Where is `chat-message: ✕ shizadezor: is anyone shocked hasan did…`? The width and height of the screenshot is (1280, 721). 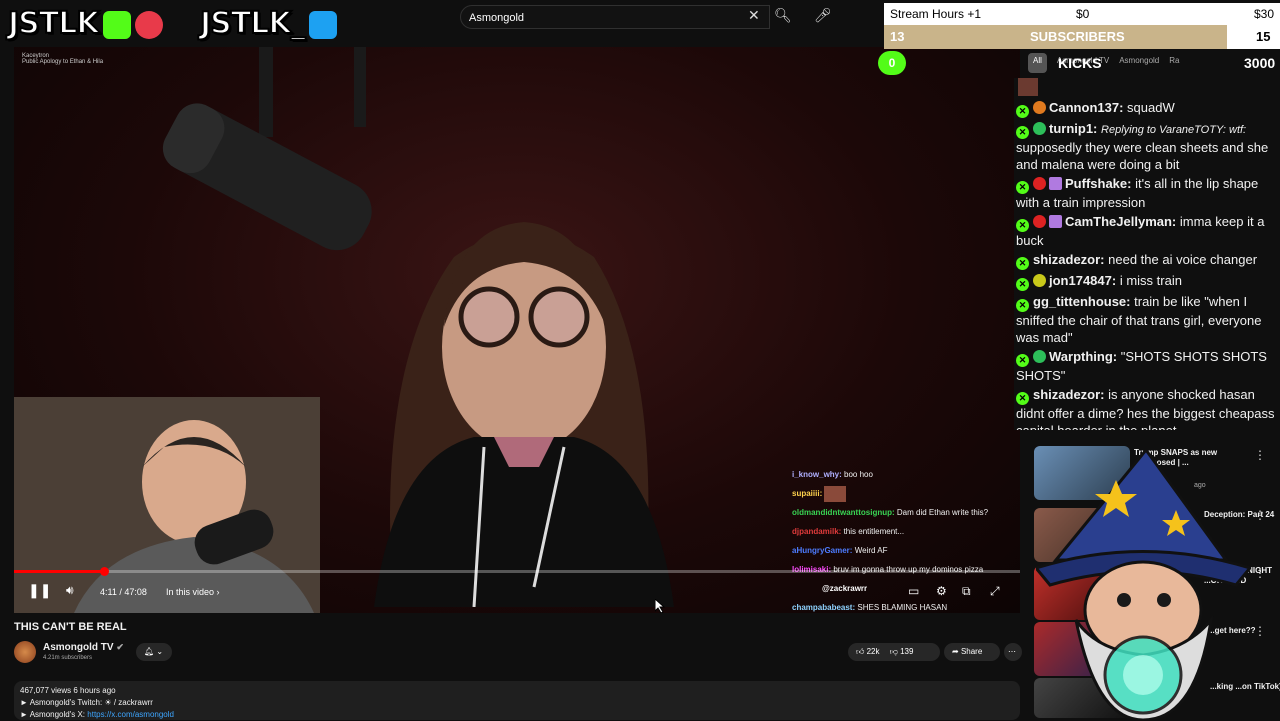 chat-message: ✕ shizadezor: is anyone shocked hasan did… is located at coordinates (1145, 408).